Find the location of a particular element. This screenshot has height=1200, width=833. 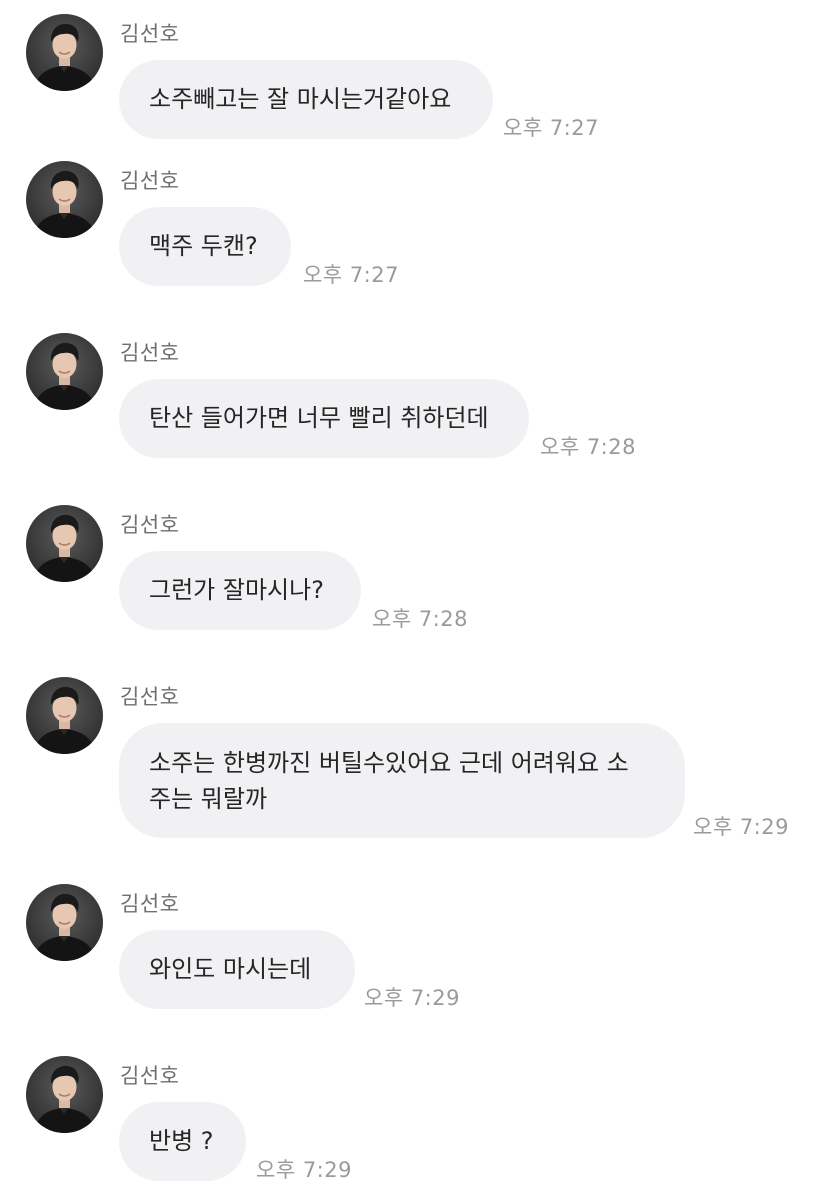

message-bubble: 반병 ? is located at coordinates (182, 1141).